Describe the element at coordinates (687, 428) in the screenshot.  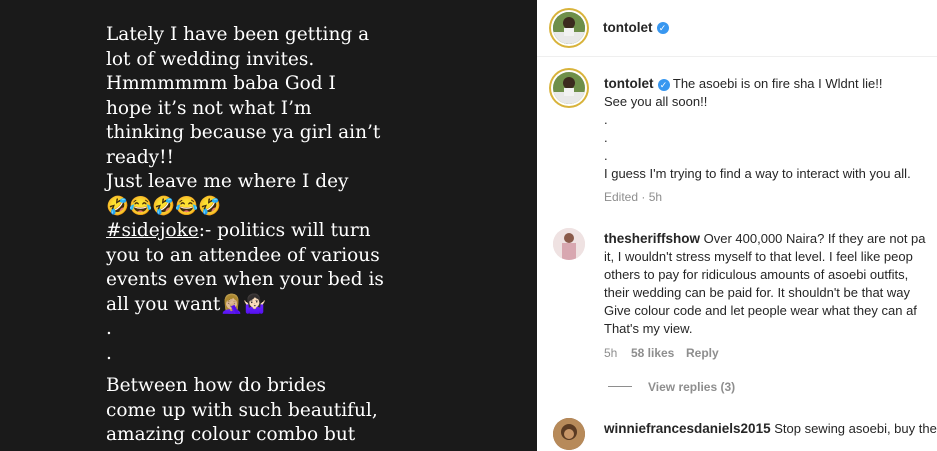
I see `comment-username: winniefrancesdaniels2015` at that location.